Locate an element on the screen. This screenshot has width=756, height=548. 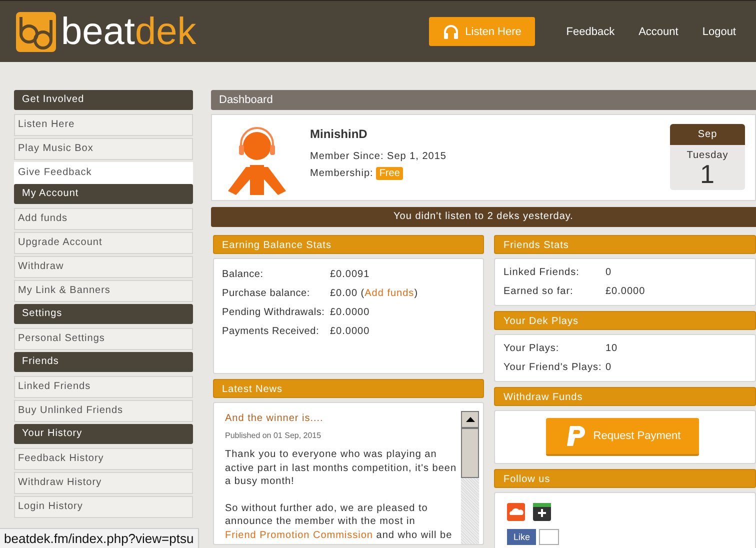
sidebar-heading: Friends is located at coordinates (103, 362).